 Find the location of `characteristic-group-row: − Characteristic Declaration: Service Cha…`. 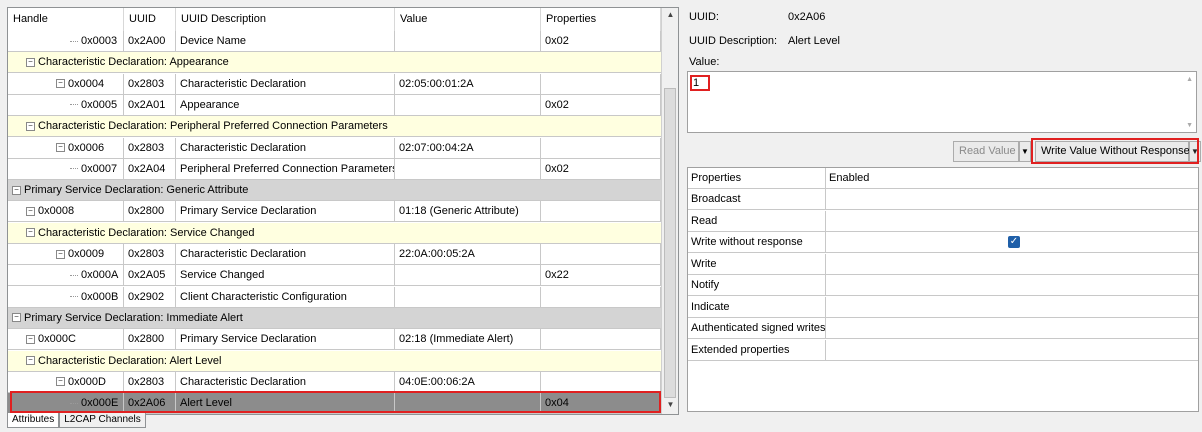

characteristic-group-row: − Characteristic Declaration: Service Cha… is located at coordinates (334, 233).